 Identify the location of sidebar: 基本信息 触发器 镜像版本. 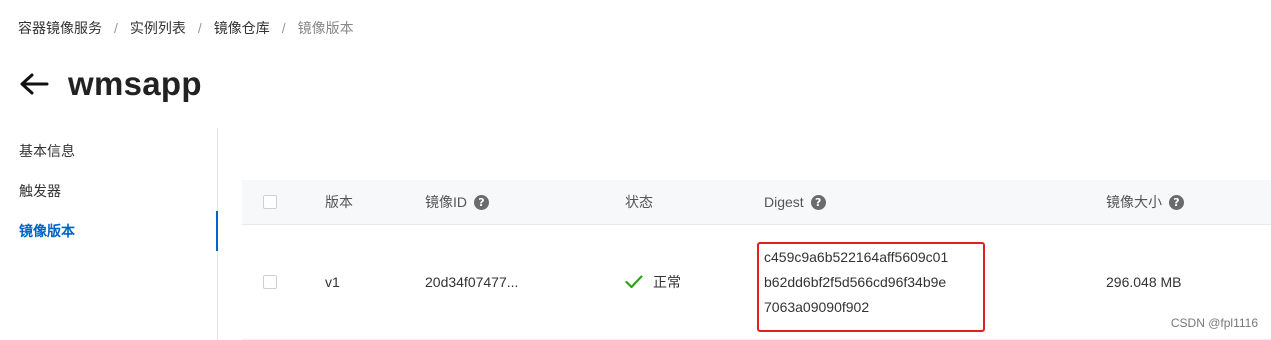
(109, 234).